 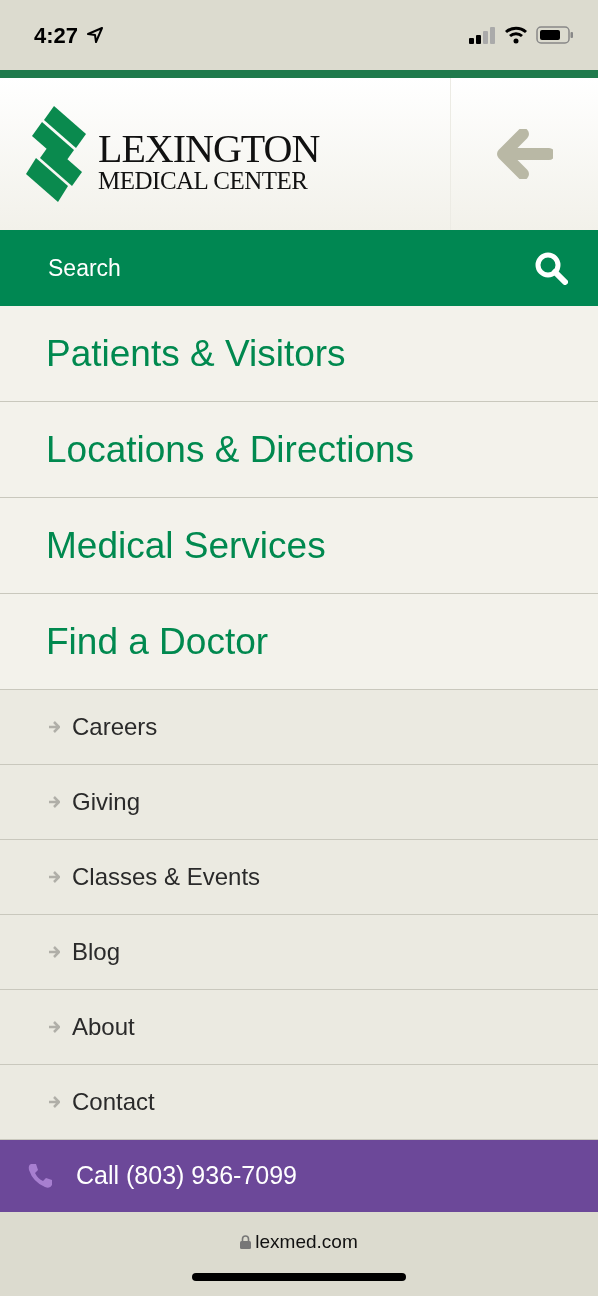 I want to click on lock-icon, so click(x=246, y=1242).